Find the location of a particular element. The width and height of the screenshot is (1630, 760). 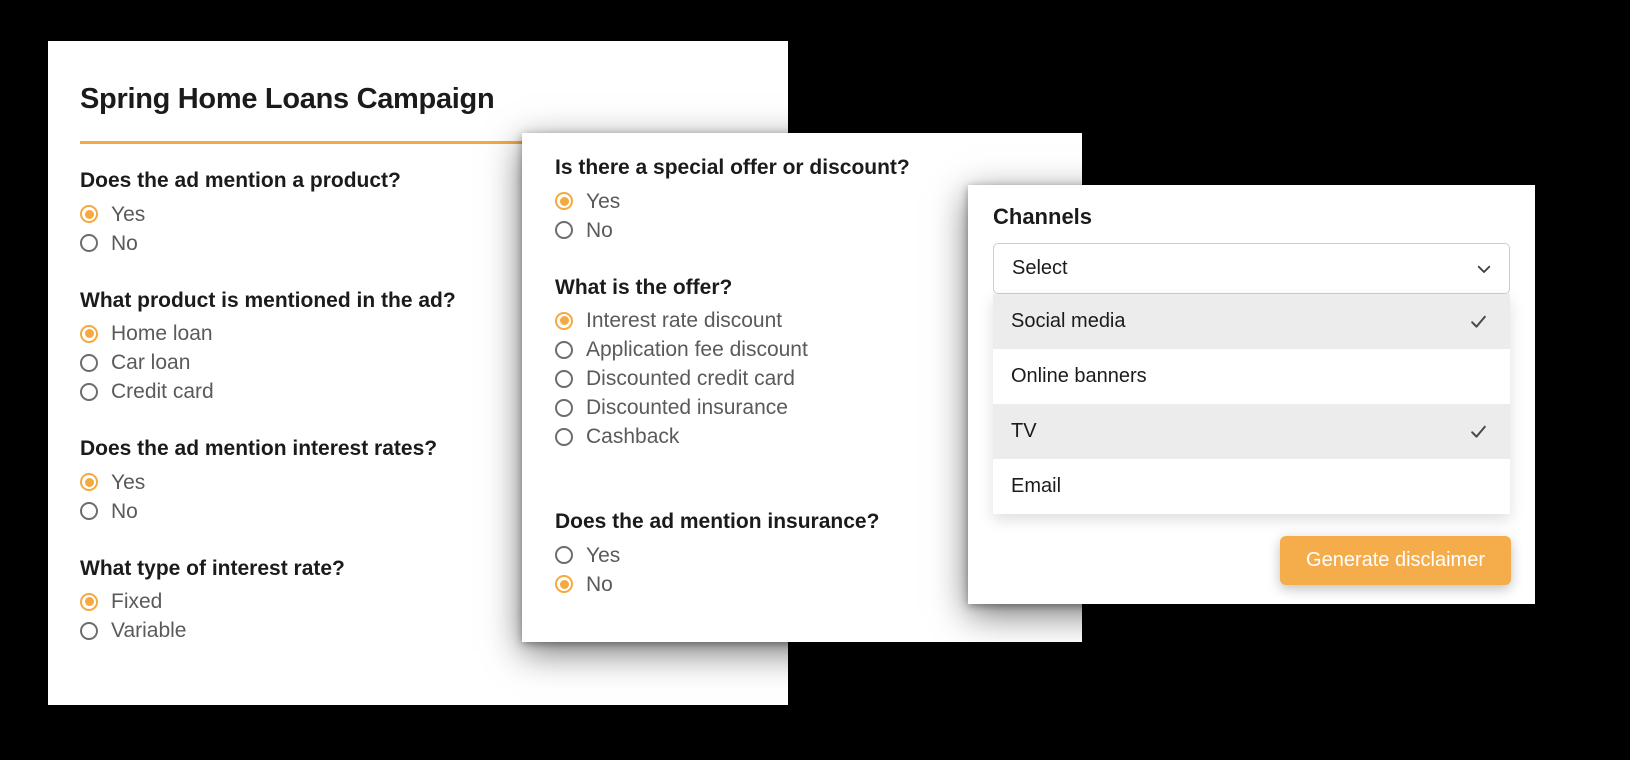

dropdown-option-label: TV is located at coordinates (1024, 431).